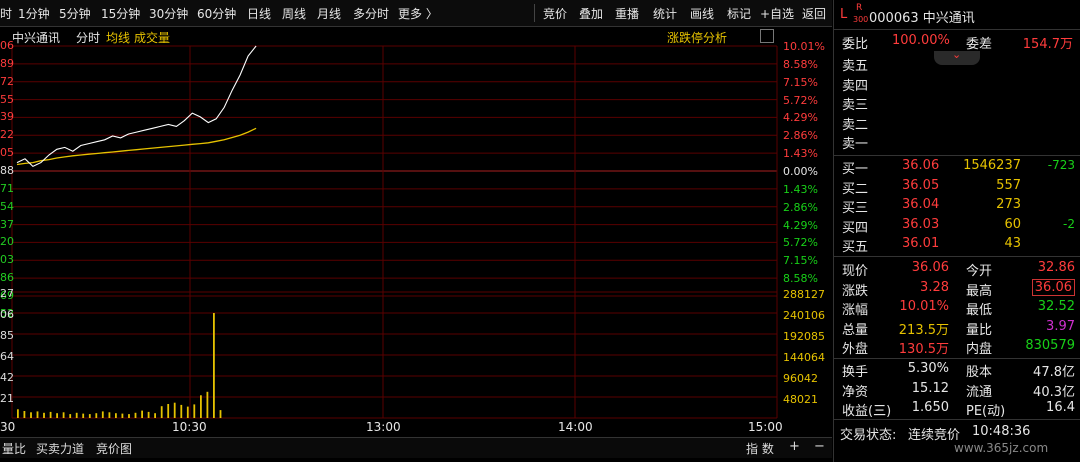 The width and height of the screenshot is (1080, 462). Describe the element at coordinates (7, 293) in the screenshot. I see `left-volume-tick: 27` at that location.